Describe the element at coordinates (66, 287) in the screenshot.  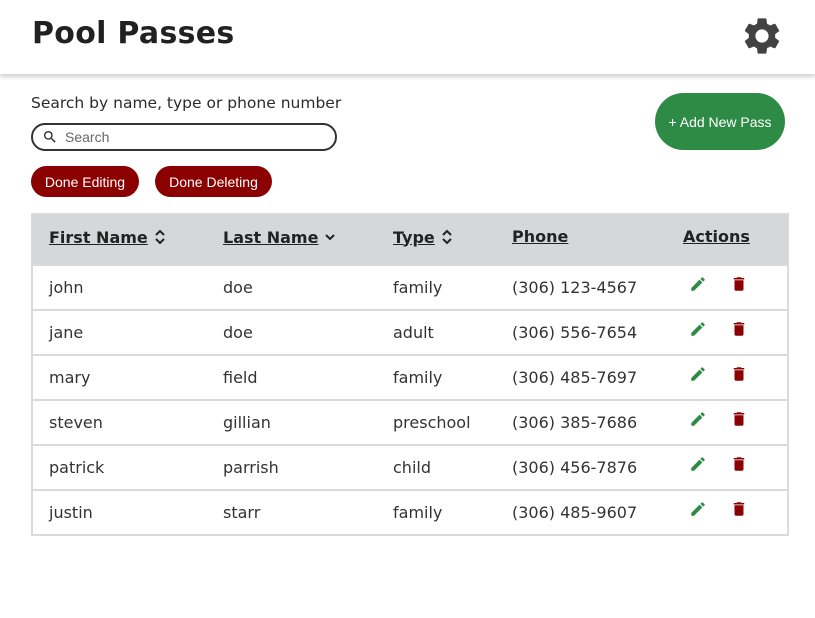
I see `first-name-cell: john` at that location.